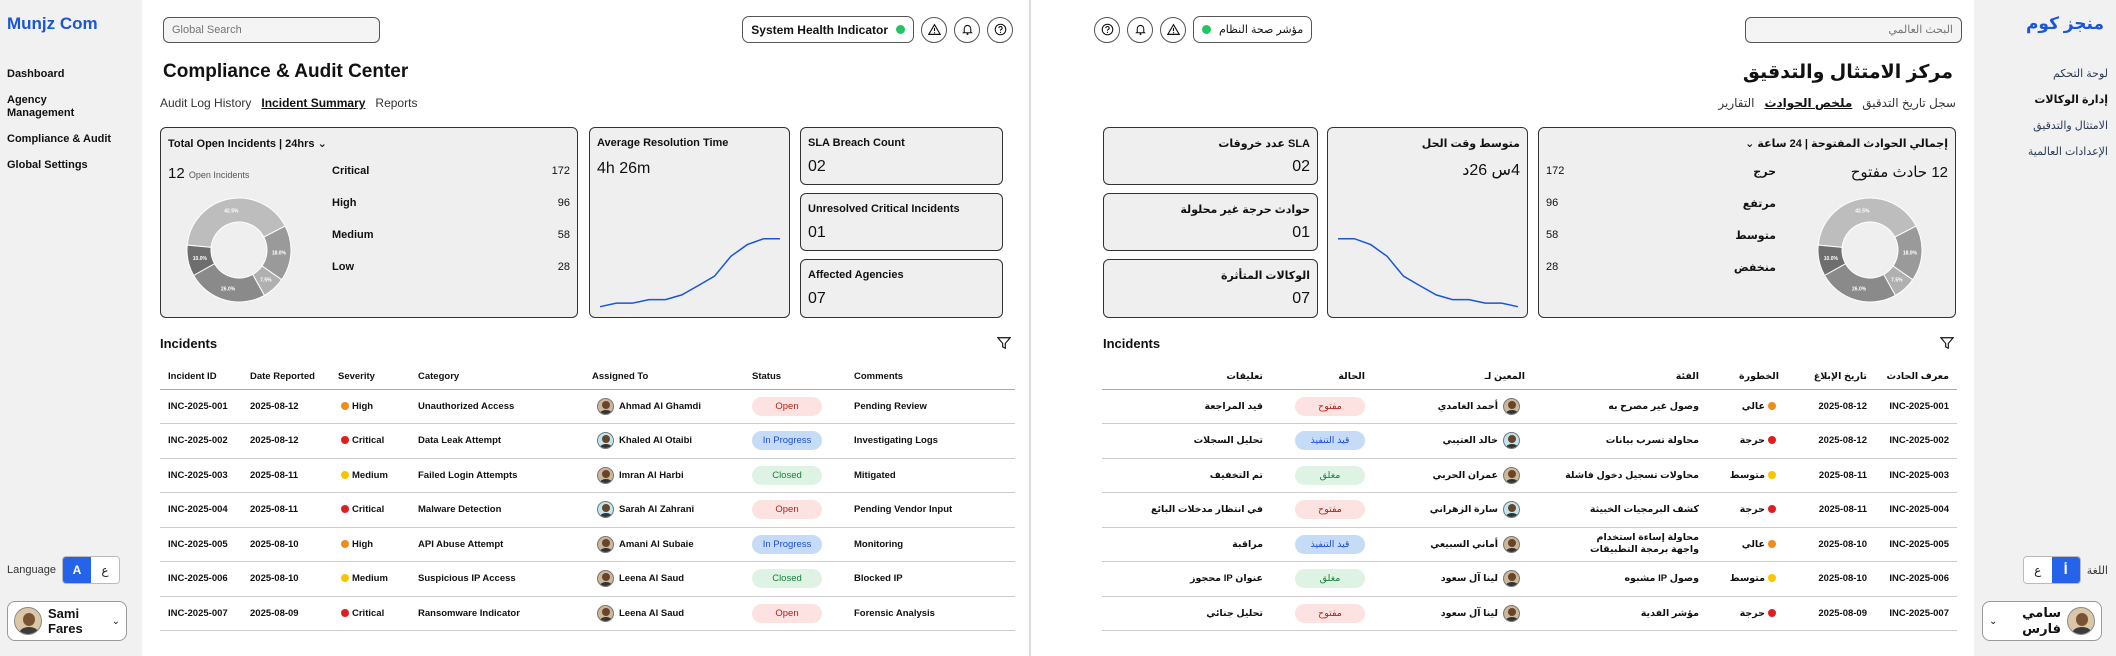  I want to click on page-title: Compliance & Audit Center, so click(286, 71).